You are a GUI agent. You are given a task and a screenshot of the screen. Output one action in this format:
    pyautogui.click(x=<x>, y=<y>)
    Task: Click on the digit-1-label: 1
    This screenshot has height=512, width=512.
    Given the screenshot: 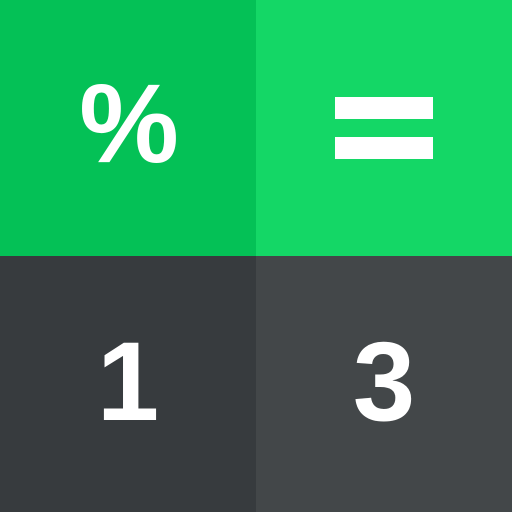 What is the action you would take?
    pyautogui.click(x=128, y=381)
    